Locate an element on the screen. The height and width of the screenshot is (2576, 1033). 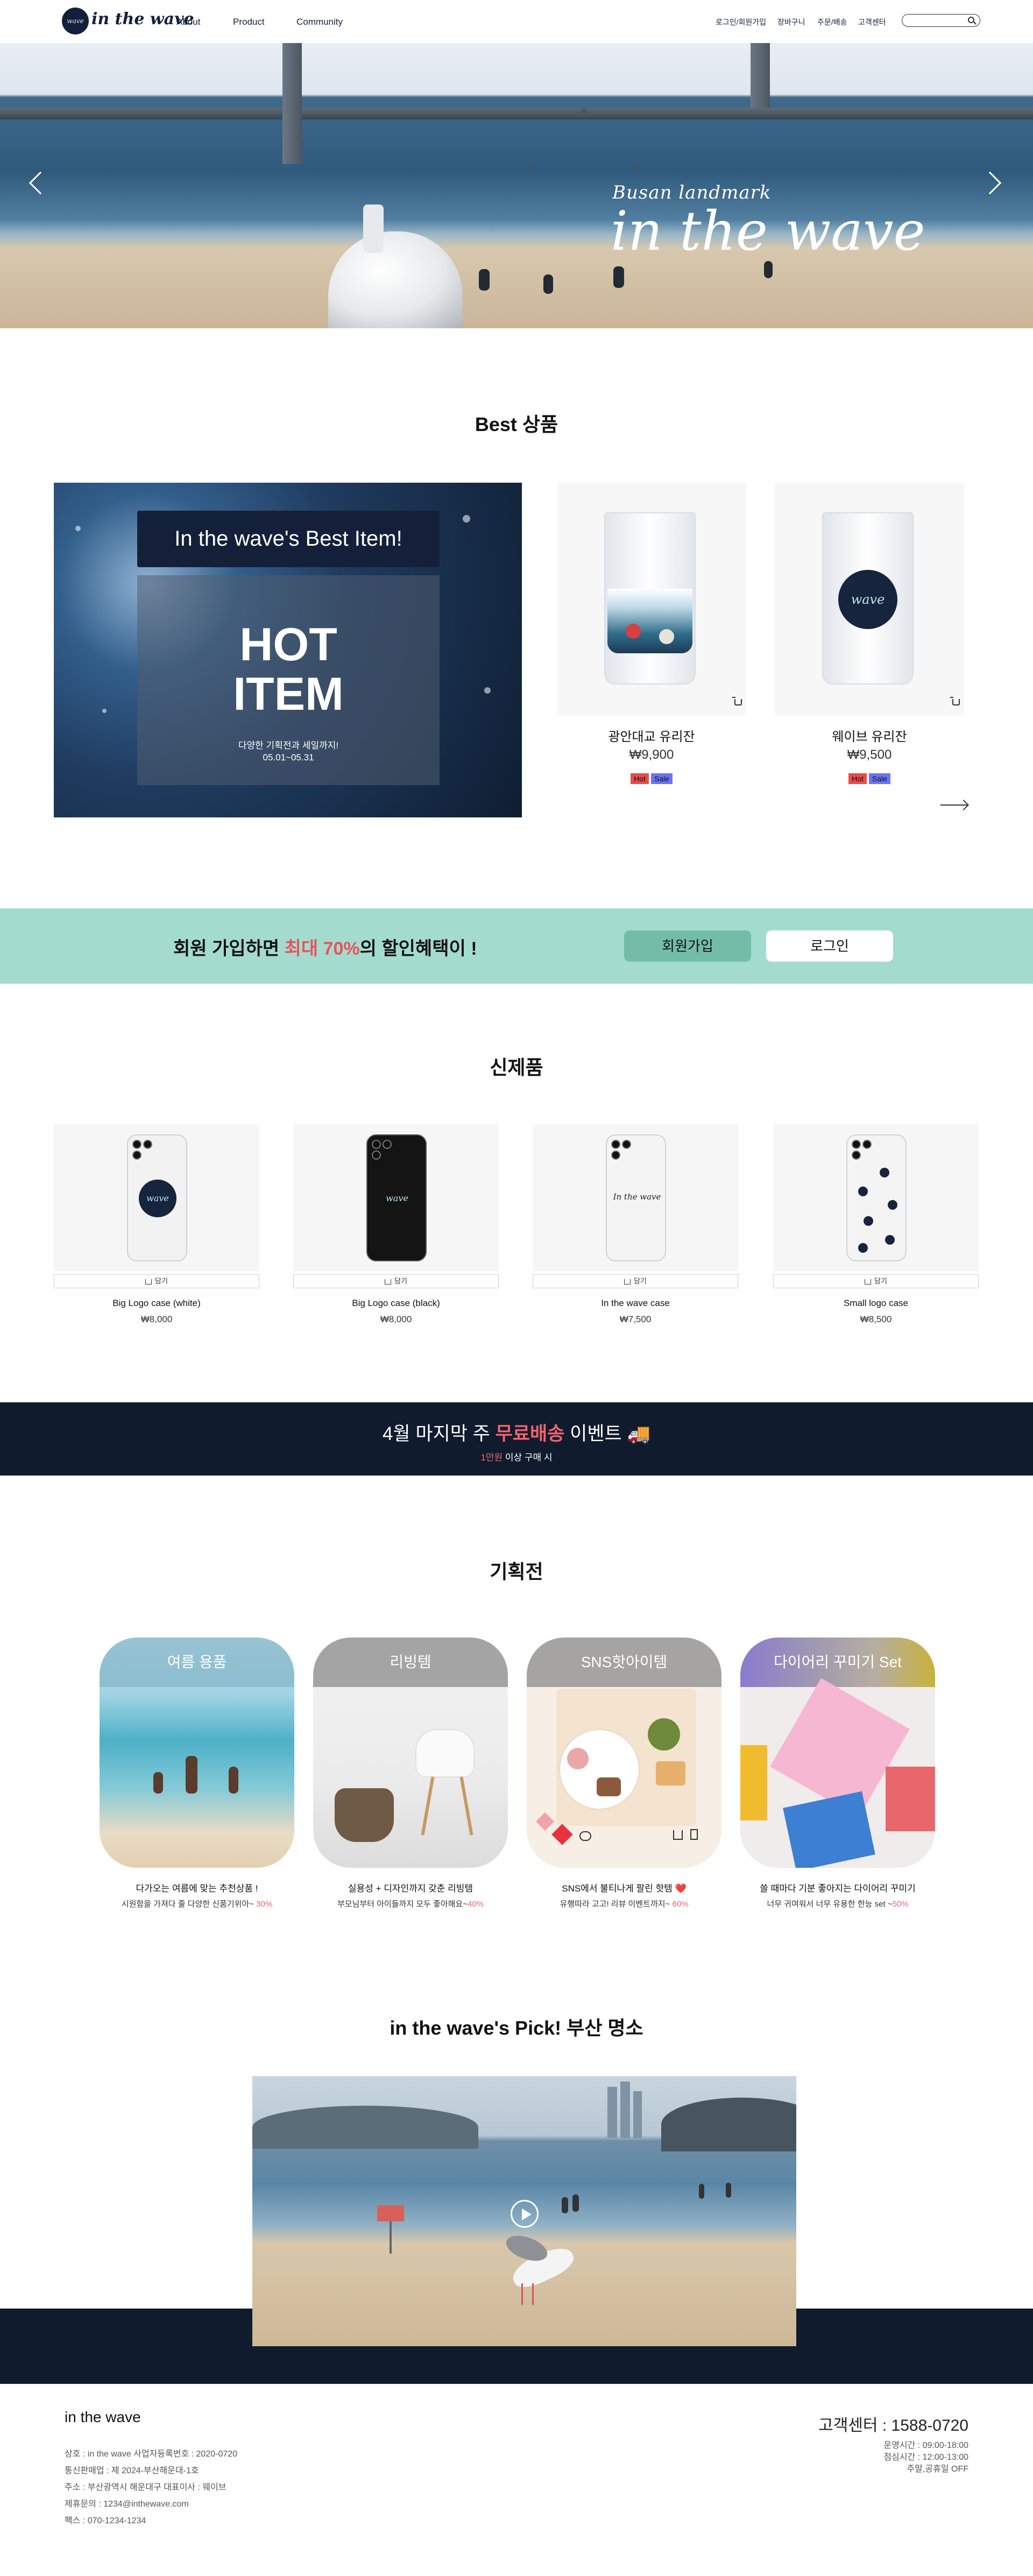
mountain-image is located at coordinates (365, 2127).